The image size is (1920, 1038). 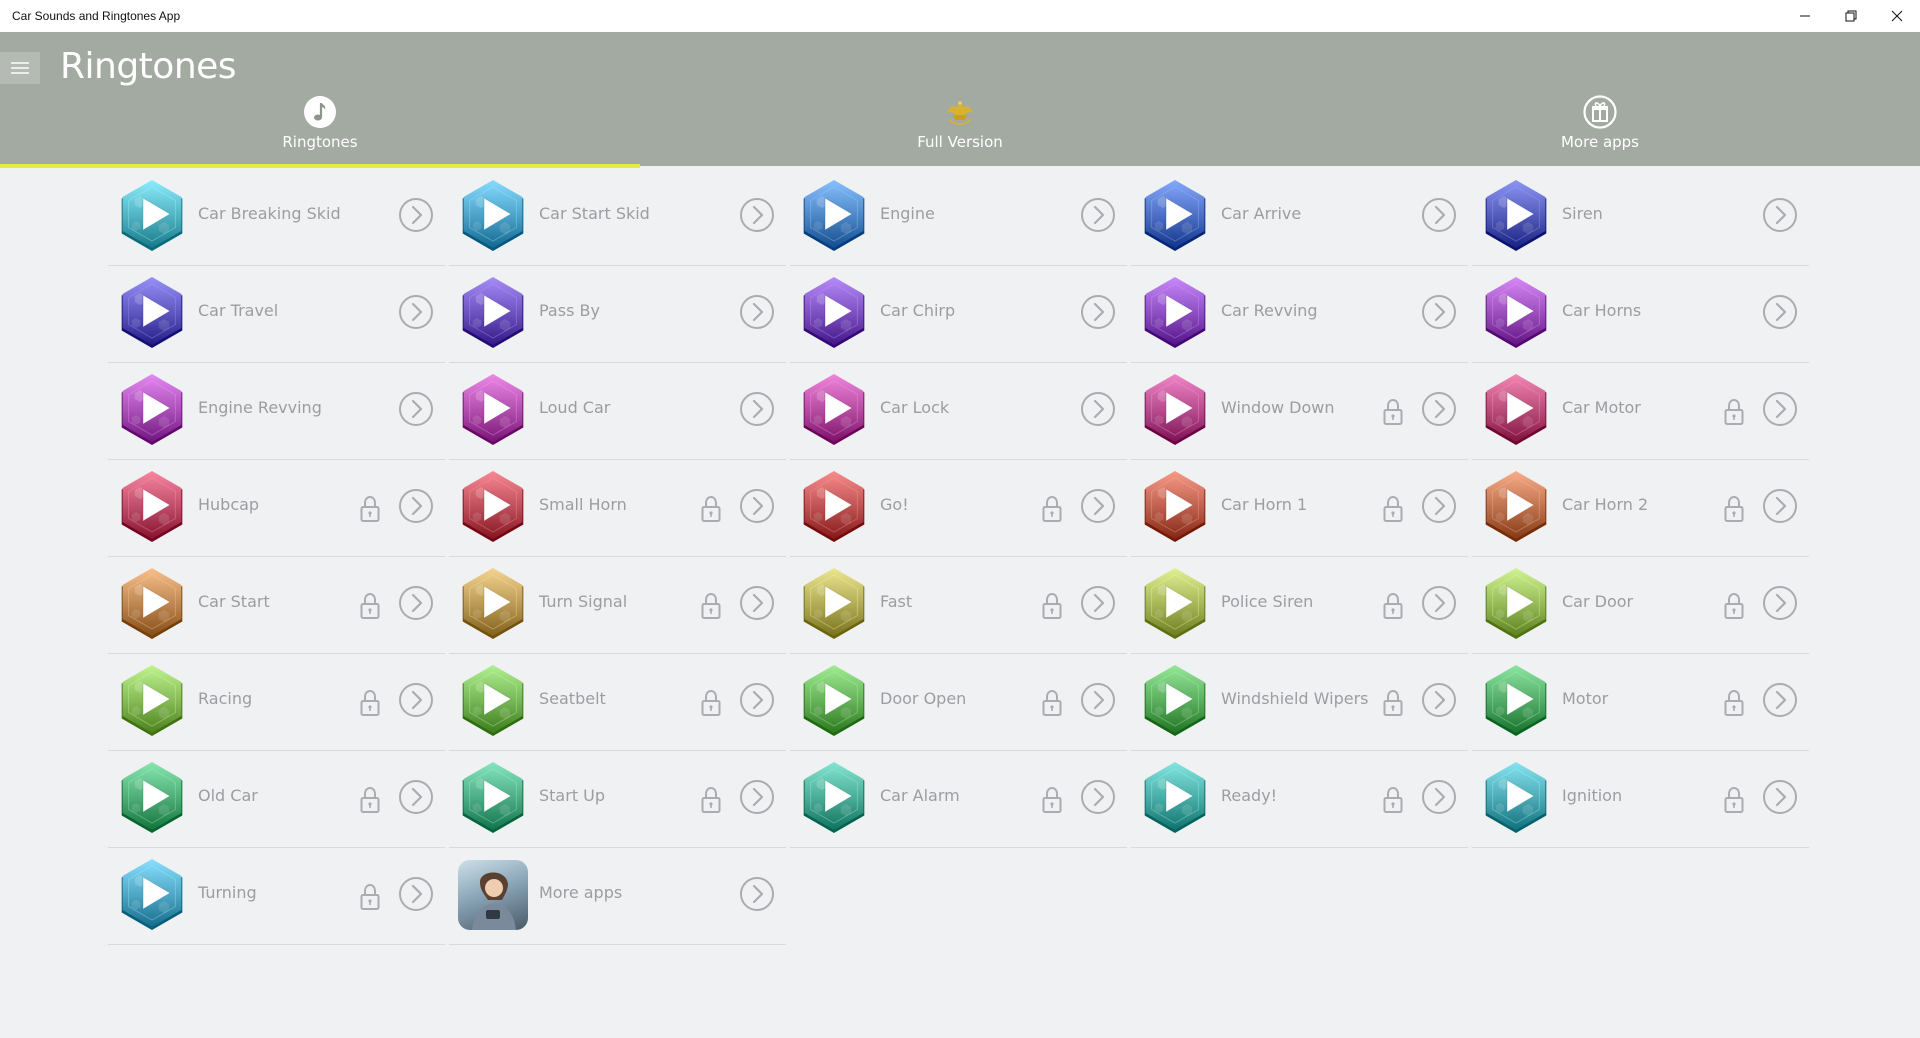 What do you see at coordinates (320, 130) in the screenshot?
I see `tab-ringtones: Ringtones` at bounding box center [320, 130].